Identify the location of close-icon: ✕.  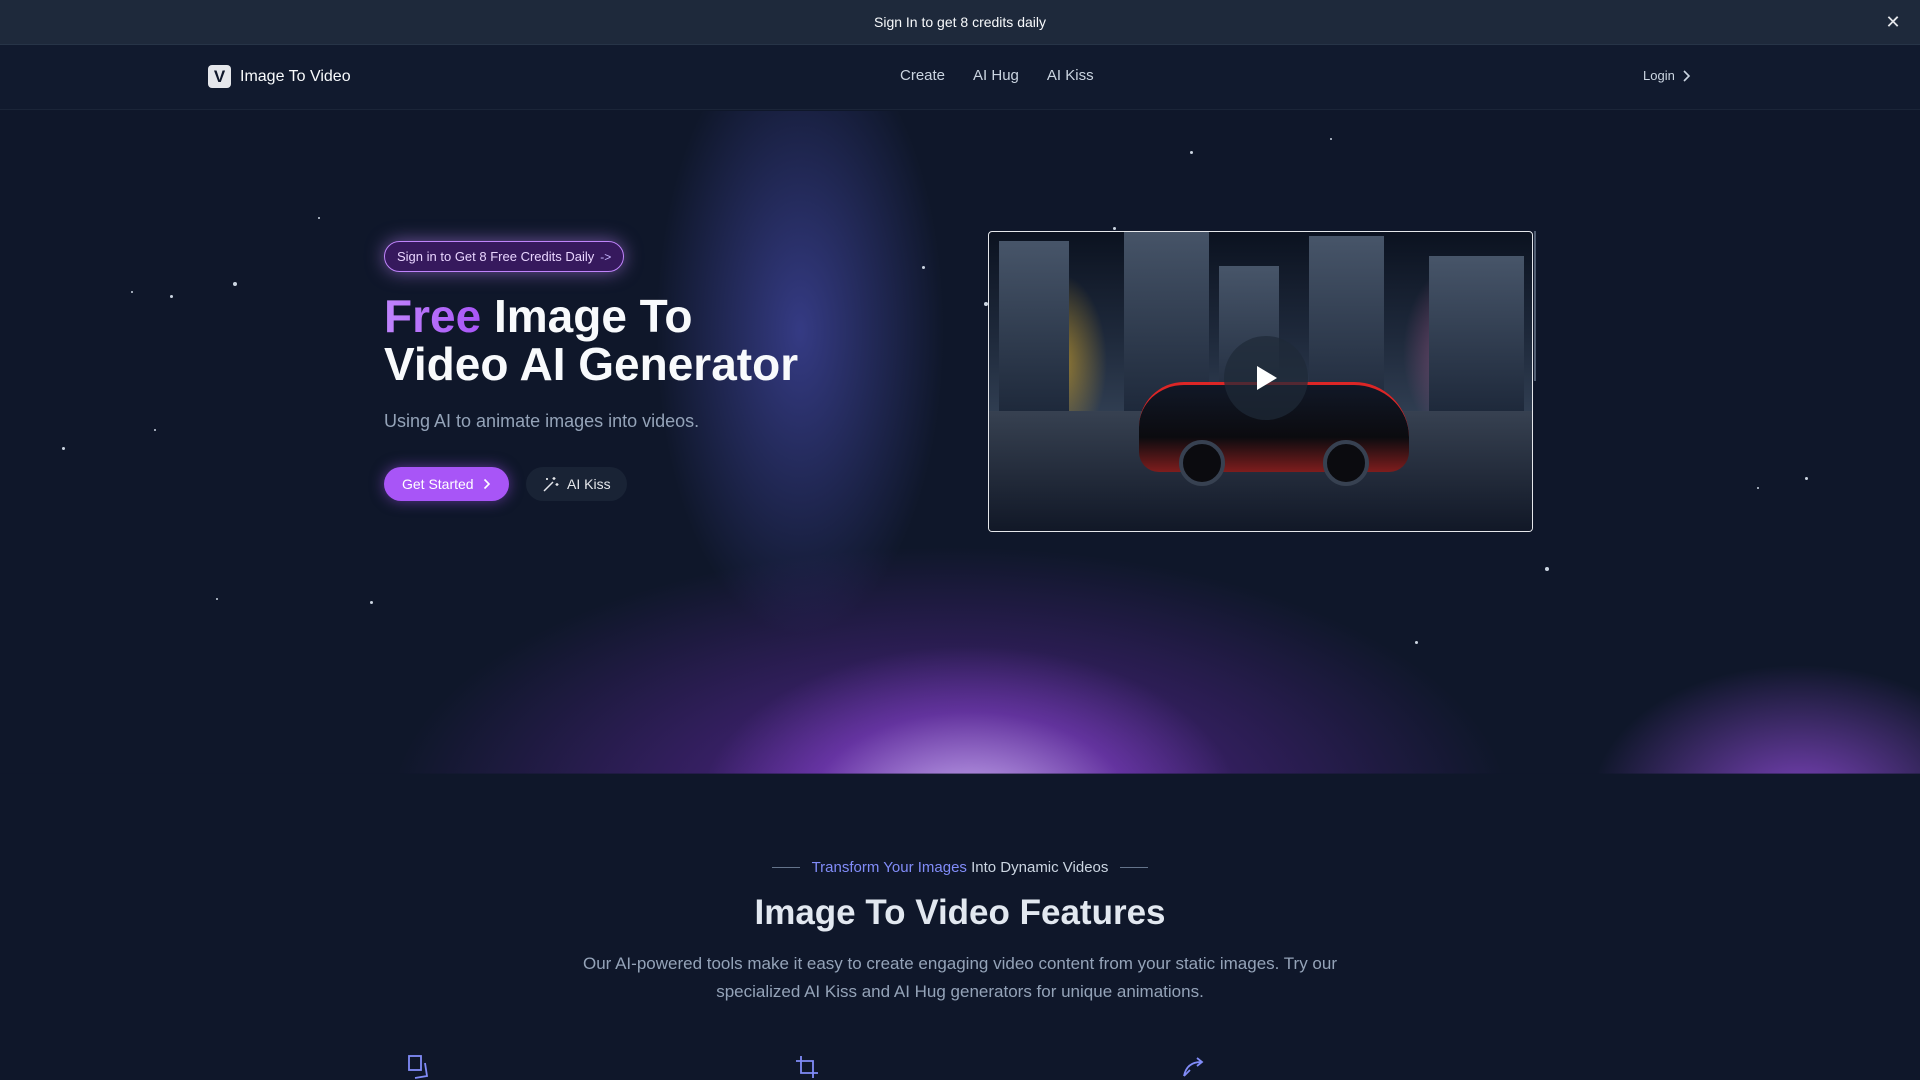
(1893, 22).